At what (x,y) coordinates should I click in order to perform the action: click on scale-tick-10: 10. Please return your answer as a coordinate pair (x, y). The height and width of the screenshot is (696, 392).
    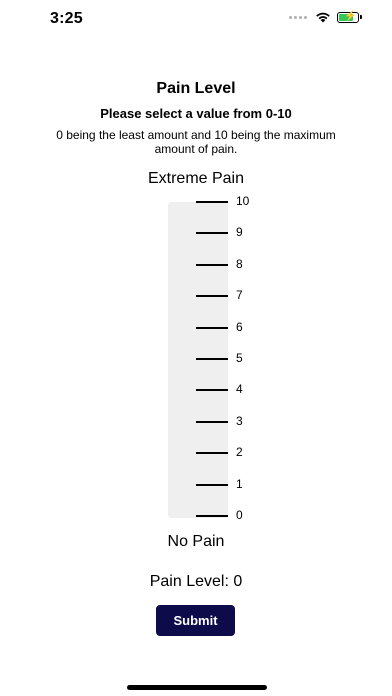
    Looking at the image, I should click on (231, 202).